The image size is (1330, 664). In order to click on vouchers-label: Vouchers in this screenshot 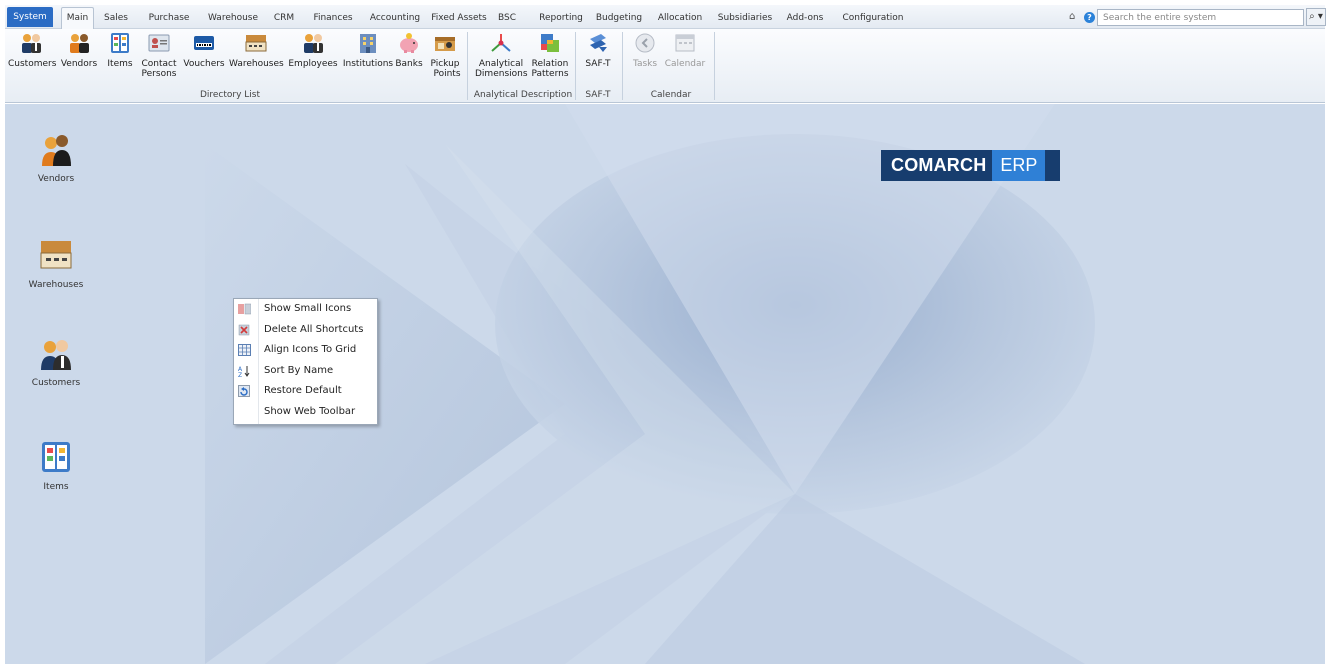, I will do `click(204, 64)`.